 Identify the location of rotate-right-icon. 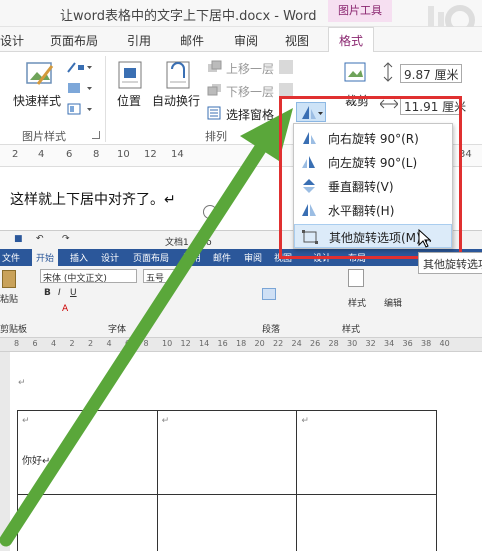
(309, 138).